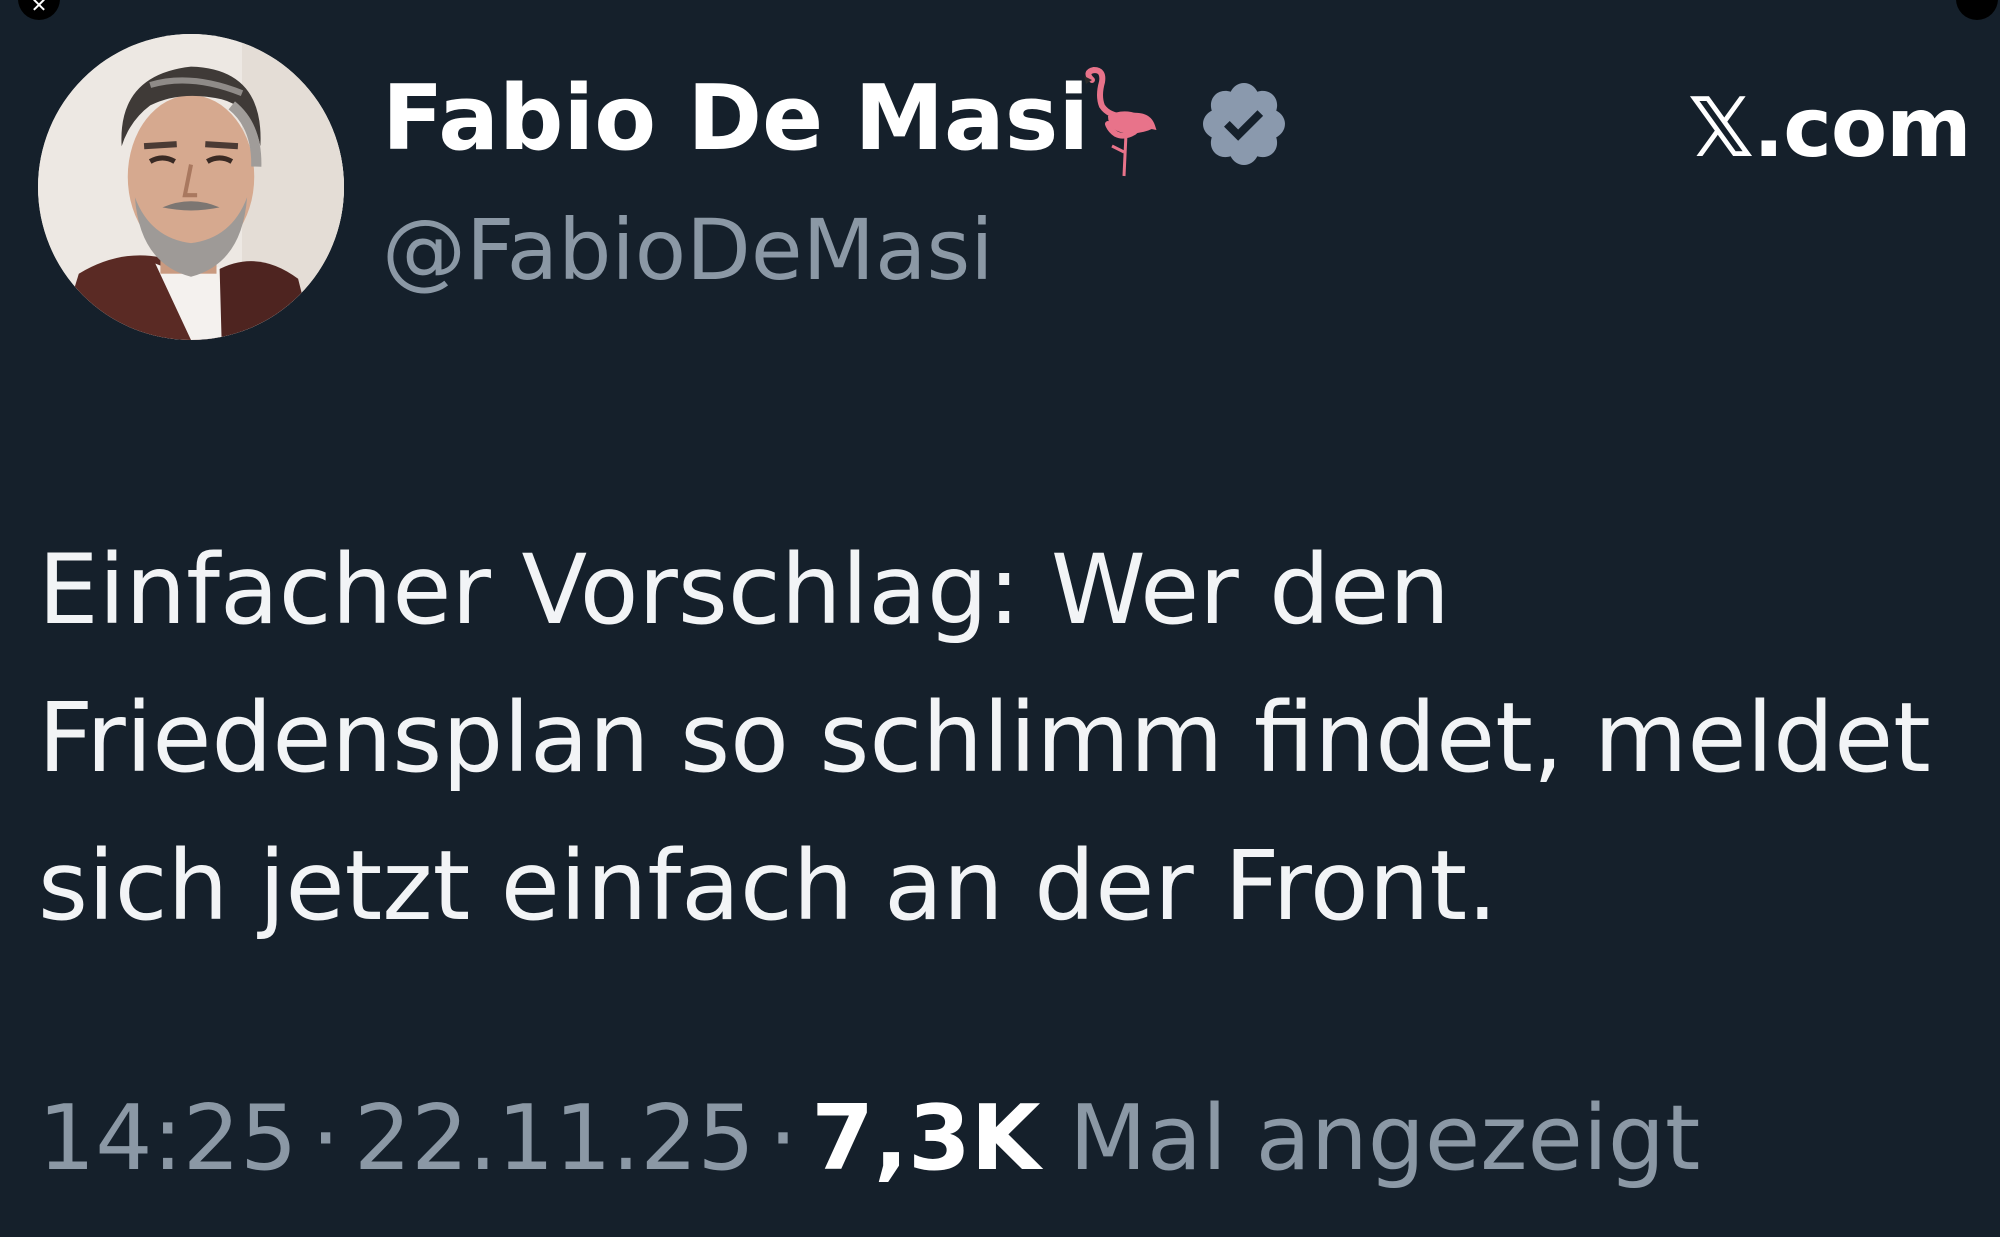  Describe the element at coordinates (1120, 121) in the screenshot. I see `flamingo-icon` at that location.